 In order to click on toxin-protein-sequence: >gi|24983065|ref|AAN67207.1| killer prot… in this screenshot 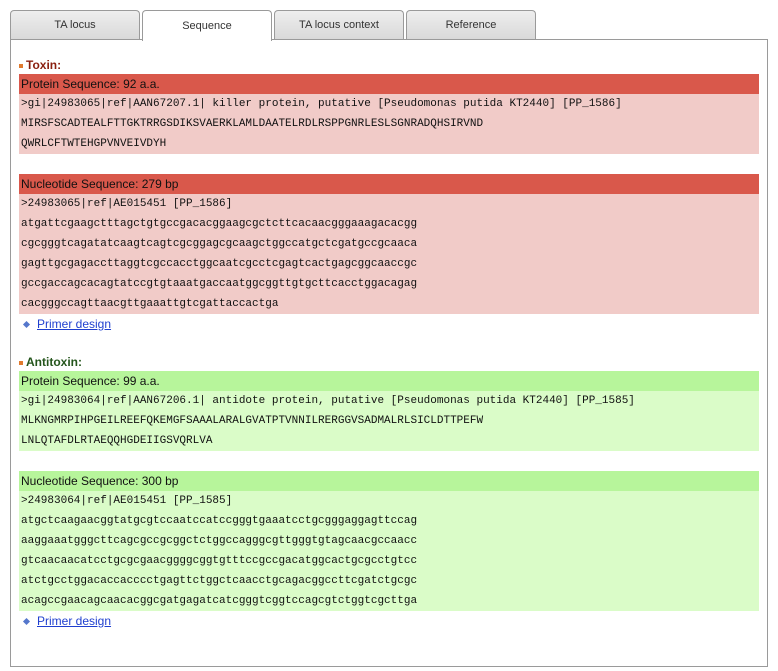, I will do `click(389, 124)`.